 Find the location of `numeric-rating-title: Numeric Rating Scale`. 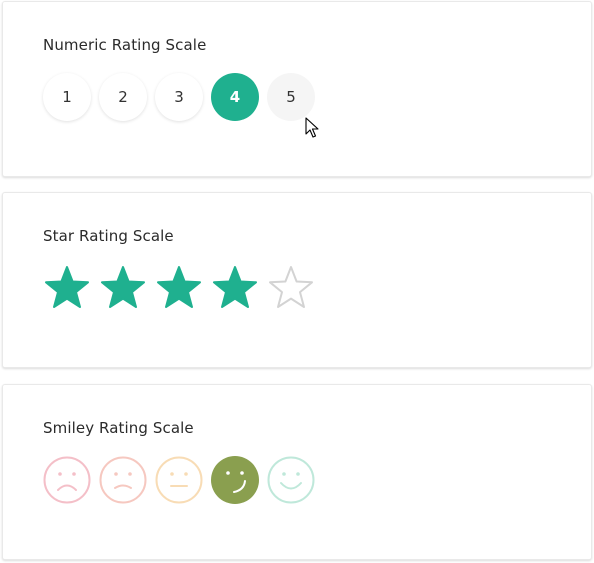

numeric-rating-title: Numeric Rating Scale is located at coordinates (125, 45).